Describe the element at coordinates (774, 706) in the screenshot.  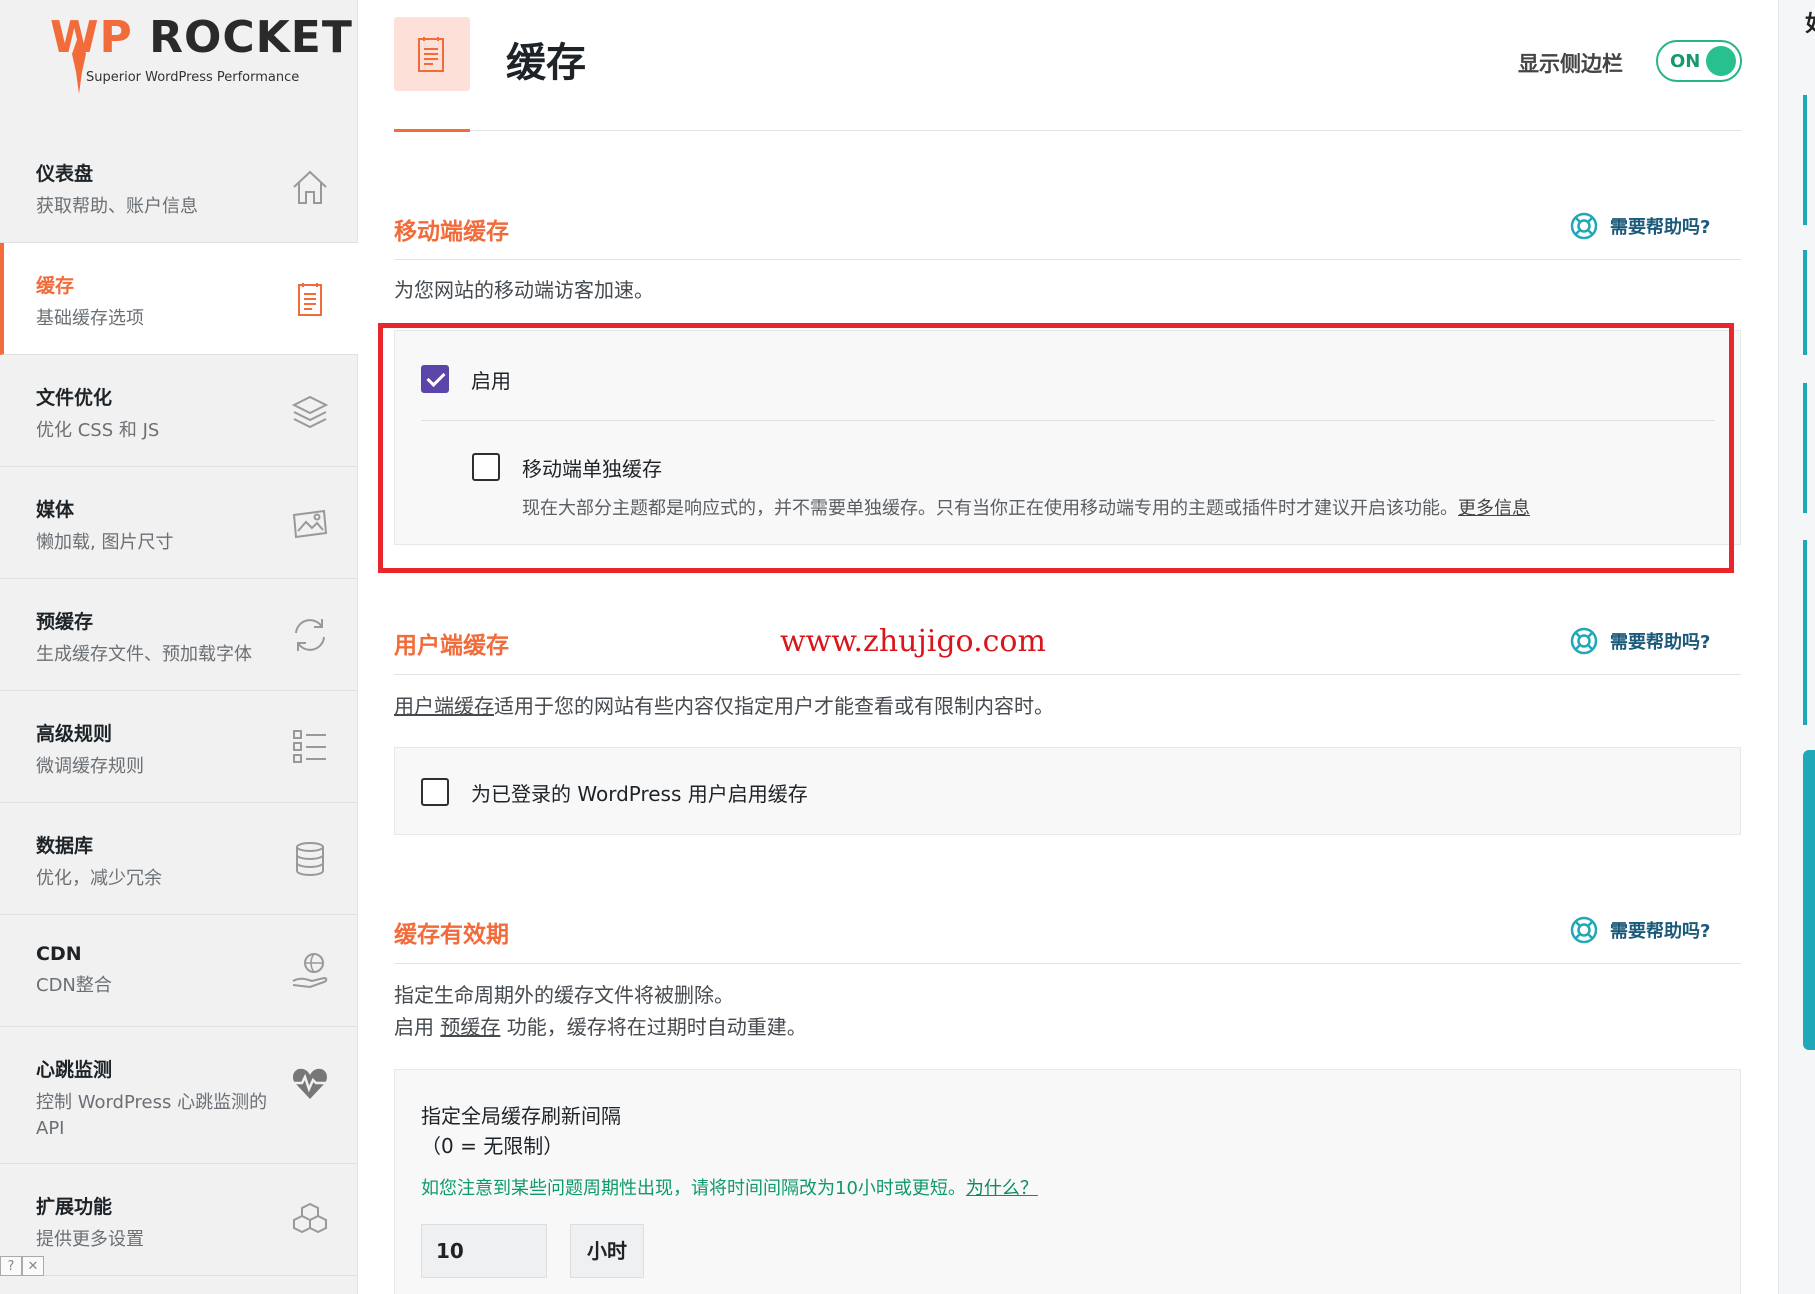
I see `user-cache-desc-text: 适用于您的网站有些内容仅指定用户才能查看或有限制内容时。` at that location.